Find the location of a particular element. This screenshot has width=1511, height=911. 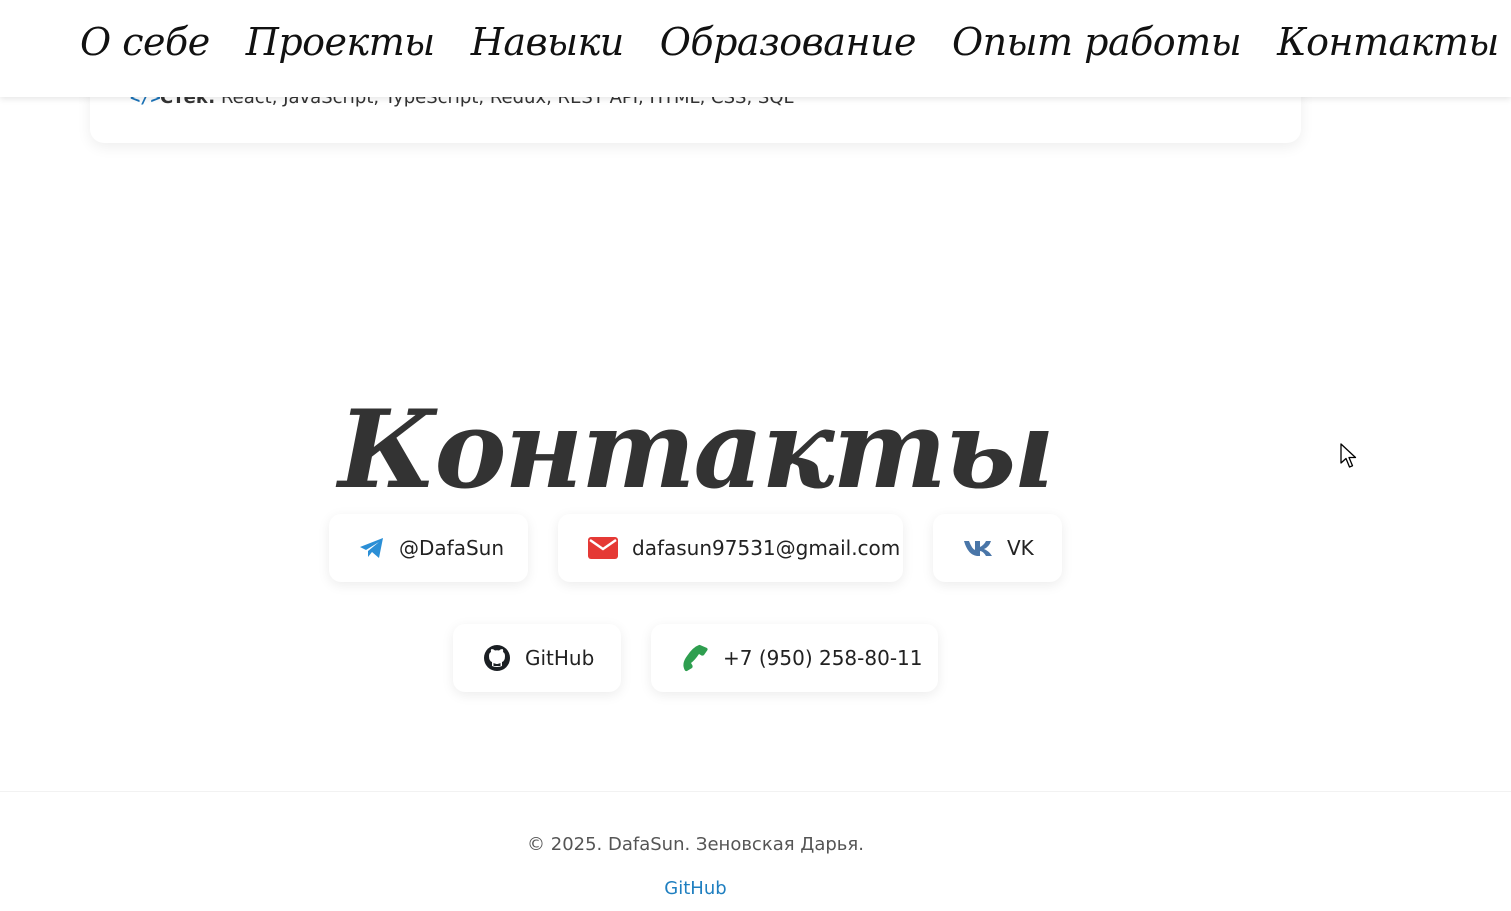

phone-link: +7 (950) 258-80-11 is located at coordinates (794, 658).